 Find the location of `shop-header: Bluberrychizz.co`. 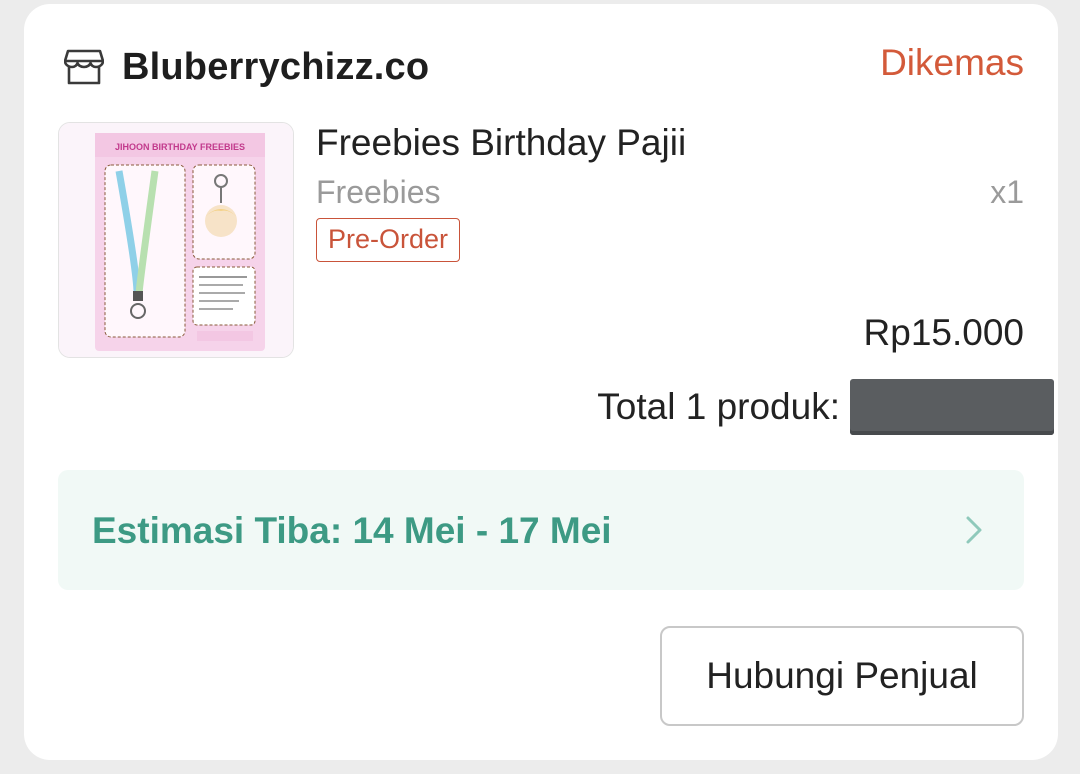

shop-header: Bluberrychizz.co is located at coordinates (246, 67).